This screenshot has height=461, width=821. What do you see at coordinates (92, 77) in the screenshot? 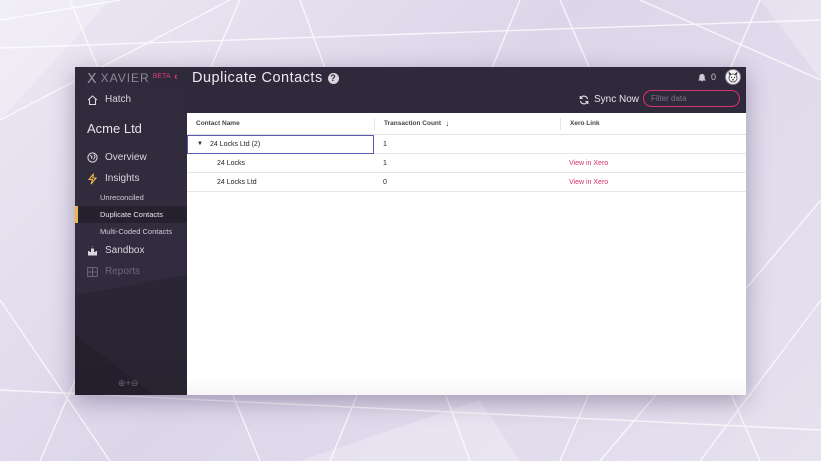
I see `xavier-logo-icon: Ⅹ` at bounding box center [92, 77].